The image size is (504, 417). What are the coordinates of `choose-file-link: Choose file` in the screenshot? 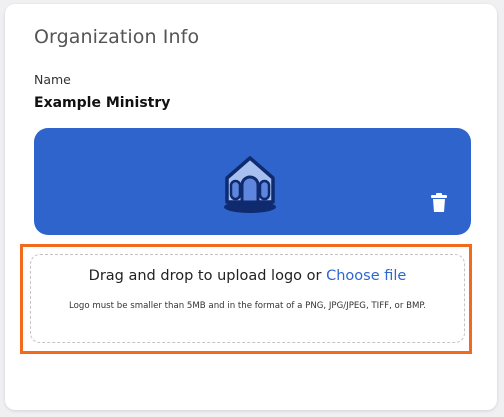 It's located at (366, 276).